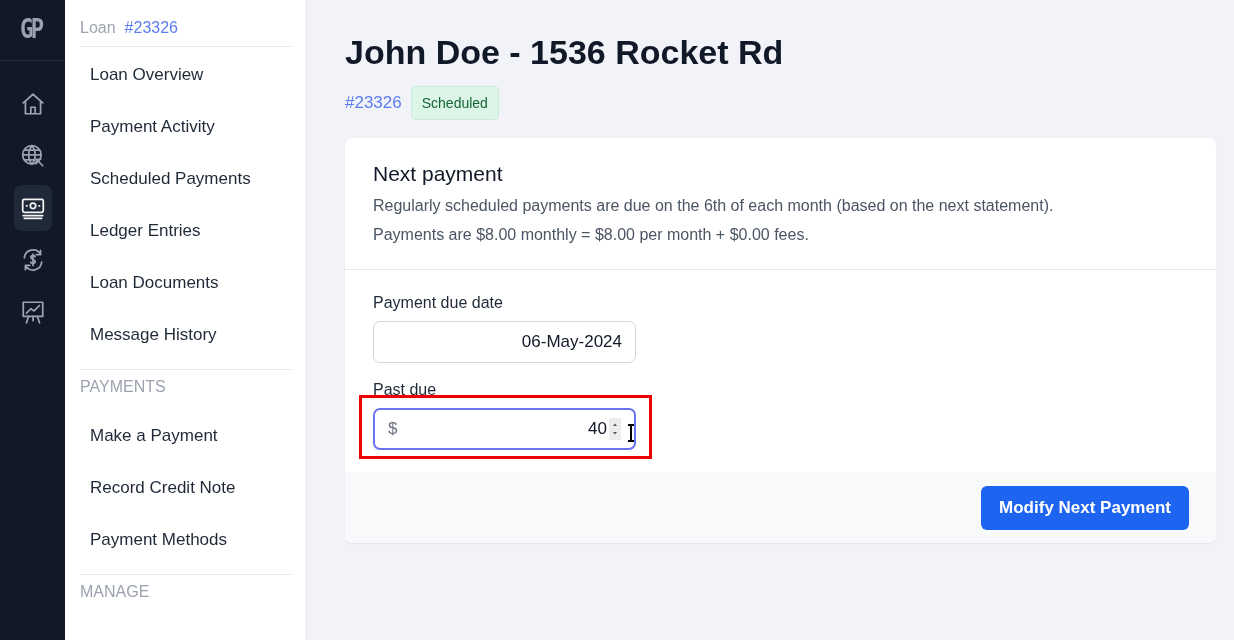 The height and width of the screenshot is (640, 1234). Describe the element at coordinates (186, 554) in the screenshot. I see `sidebar-item: Payment Methods` at that location.